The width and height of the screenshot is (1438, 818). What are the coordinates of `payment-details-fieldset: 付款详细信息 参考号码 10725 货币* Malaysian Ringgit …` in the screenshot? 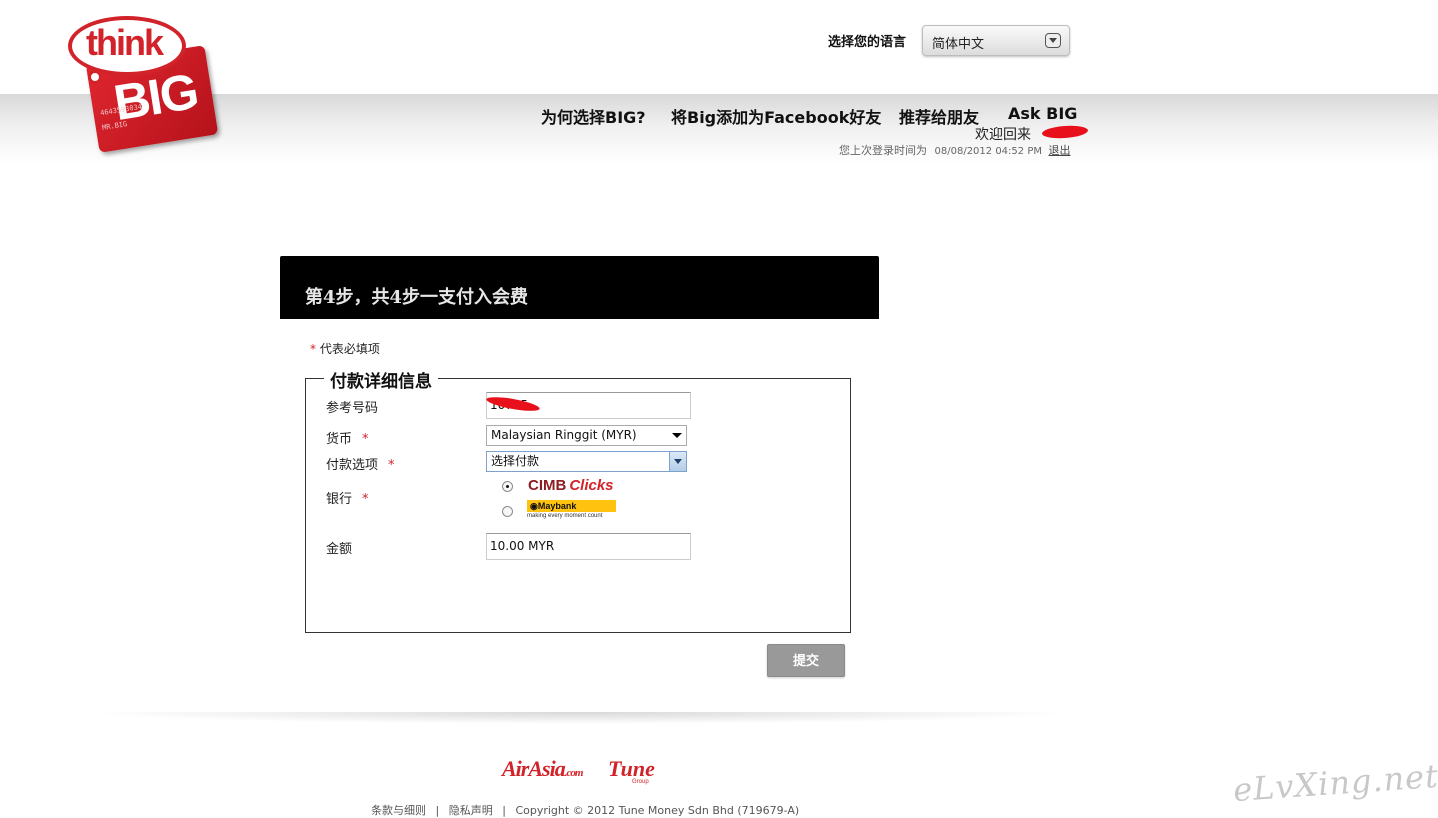 It's located at (578, 500).